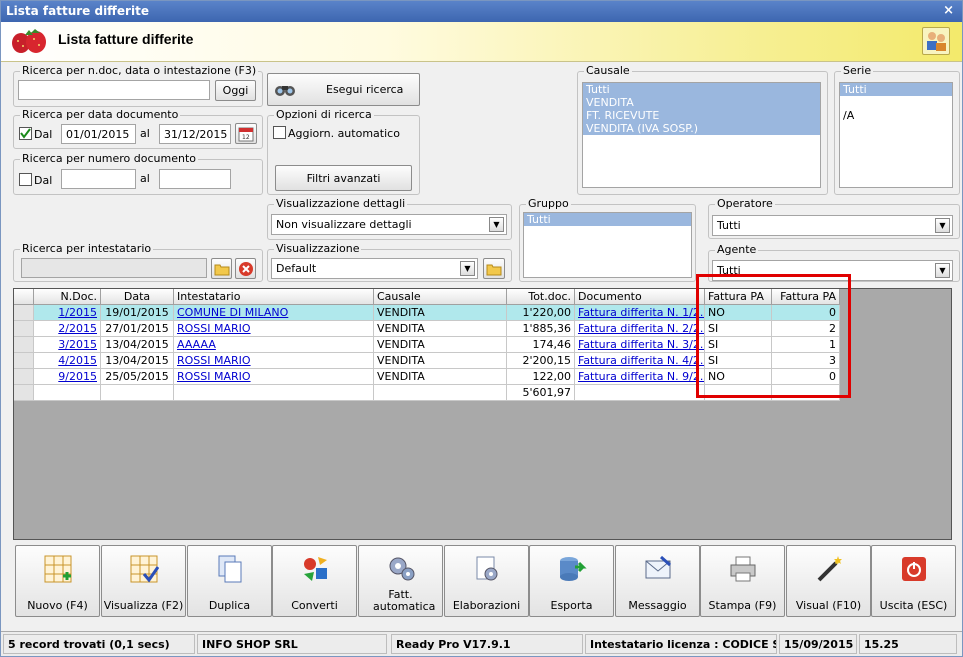 The height and width of the screenshot is (657, 963). What do you see at coordinates (274, 345) in the screenshot?
I see `intestatario-cell: AAAAA` at bounding box center [274, 345].